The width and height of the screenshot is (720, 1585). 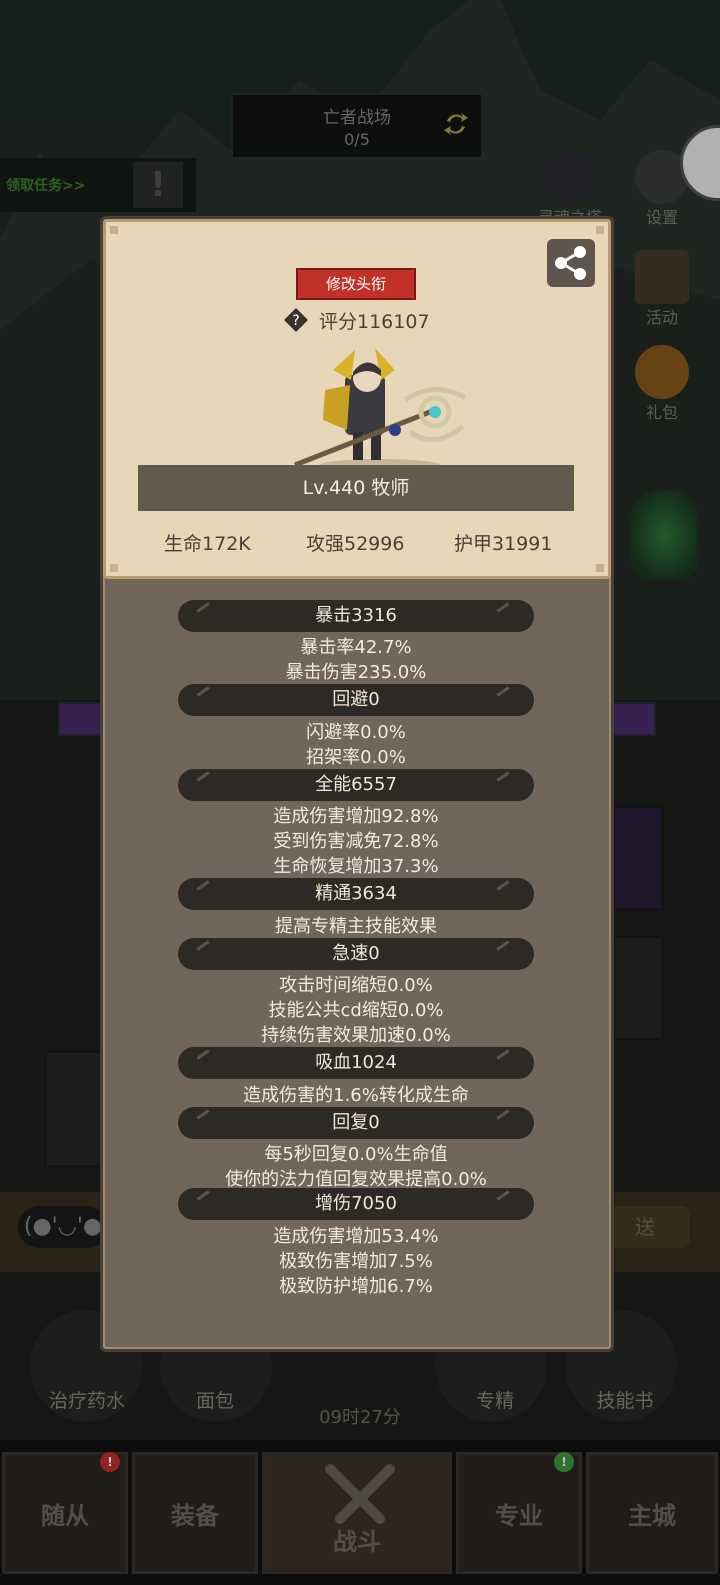 I want to click on stat-header-lifesteal: 吸血1024, so click(x=356, y=1063).